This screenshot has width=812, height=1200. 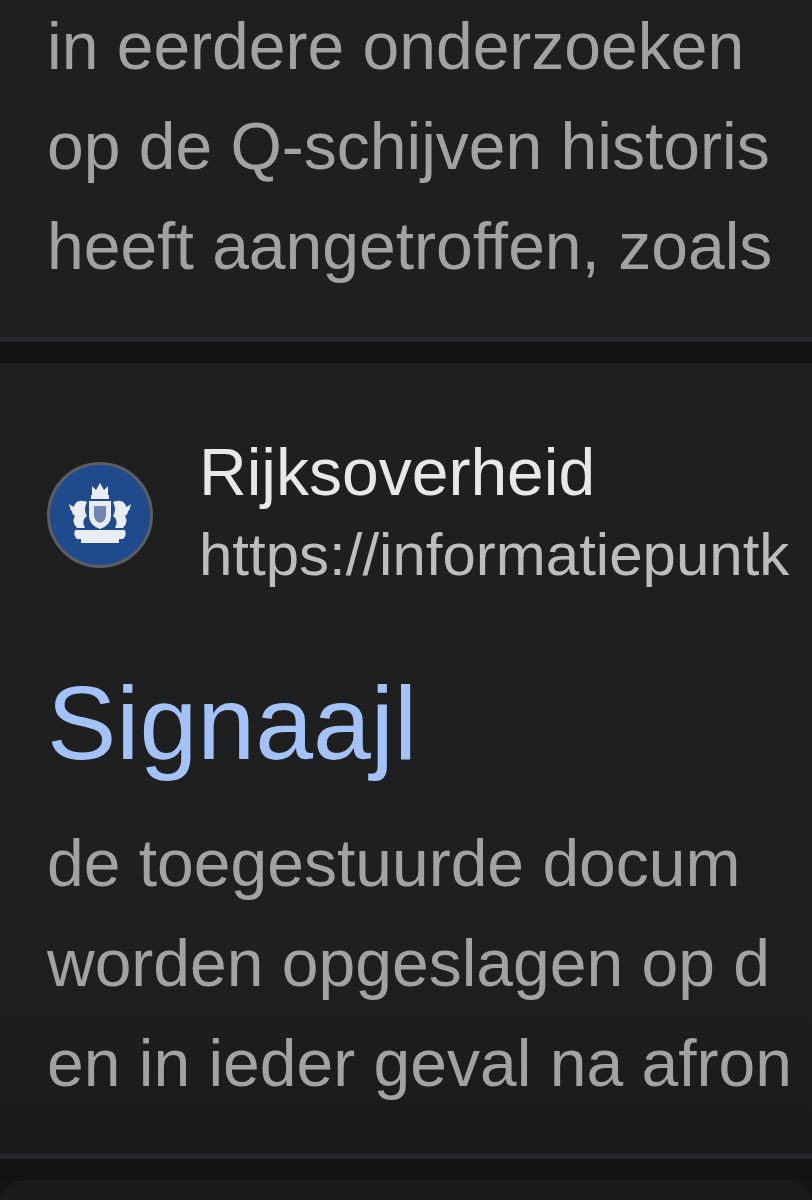 What do you see at coordinates (494, 555) in the screenshot?
I see `site-url: https://informatiepuntk` at bounding box center [494, 555].